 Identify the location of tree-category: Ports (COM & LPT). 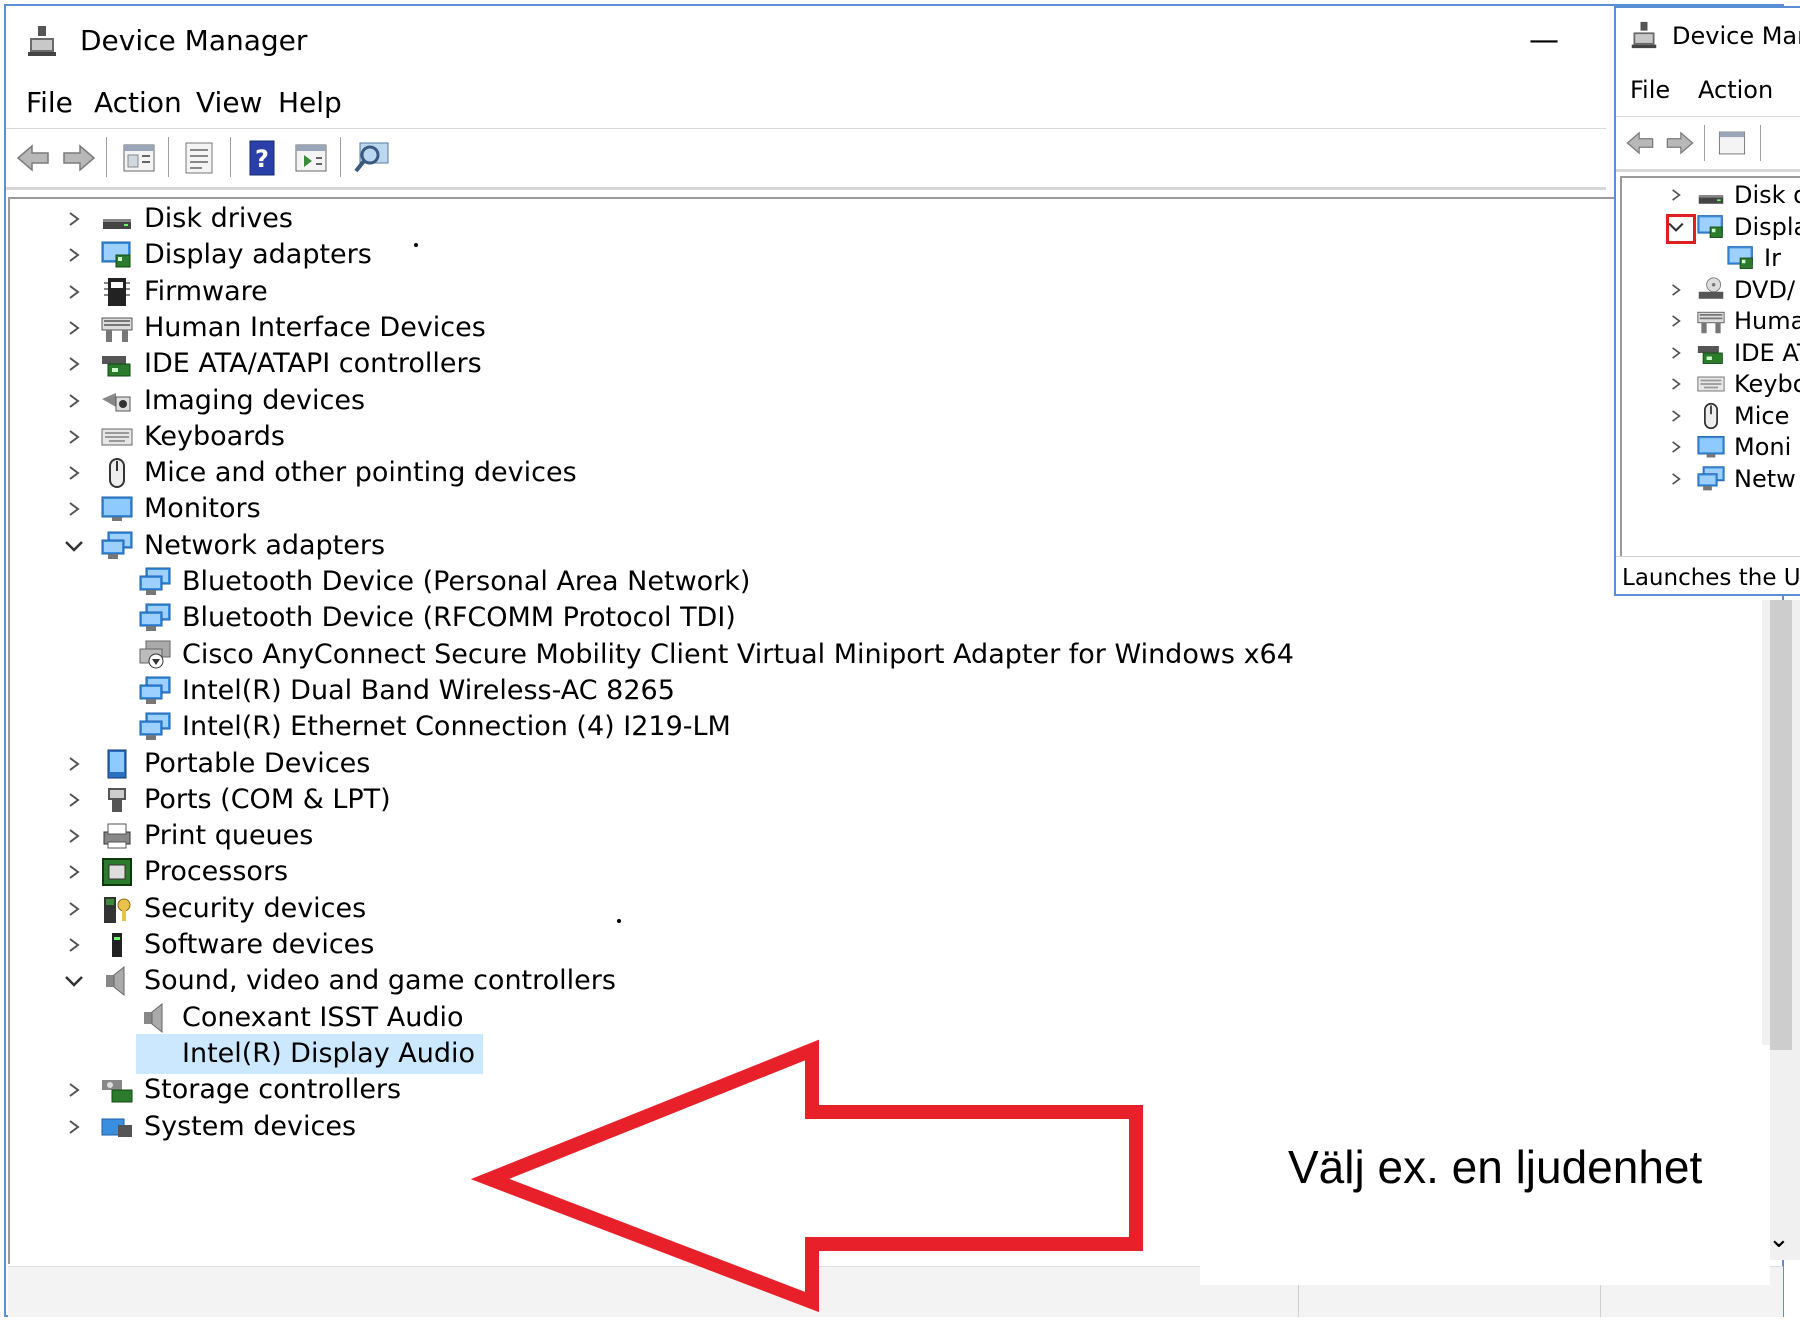
(810, 800).